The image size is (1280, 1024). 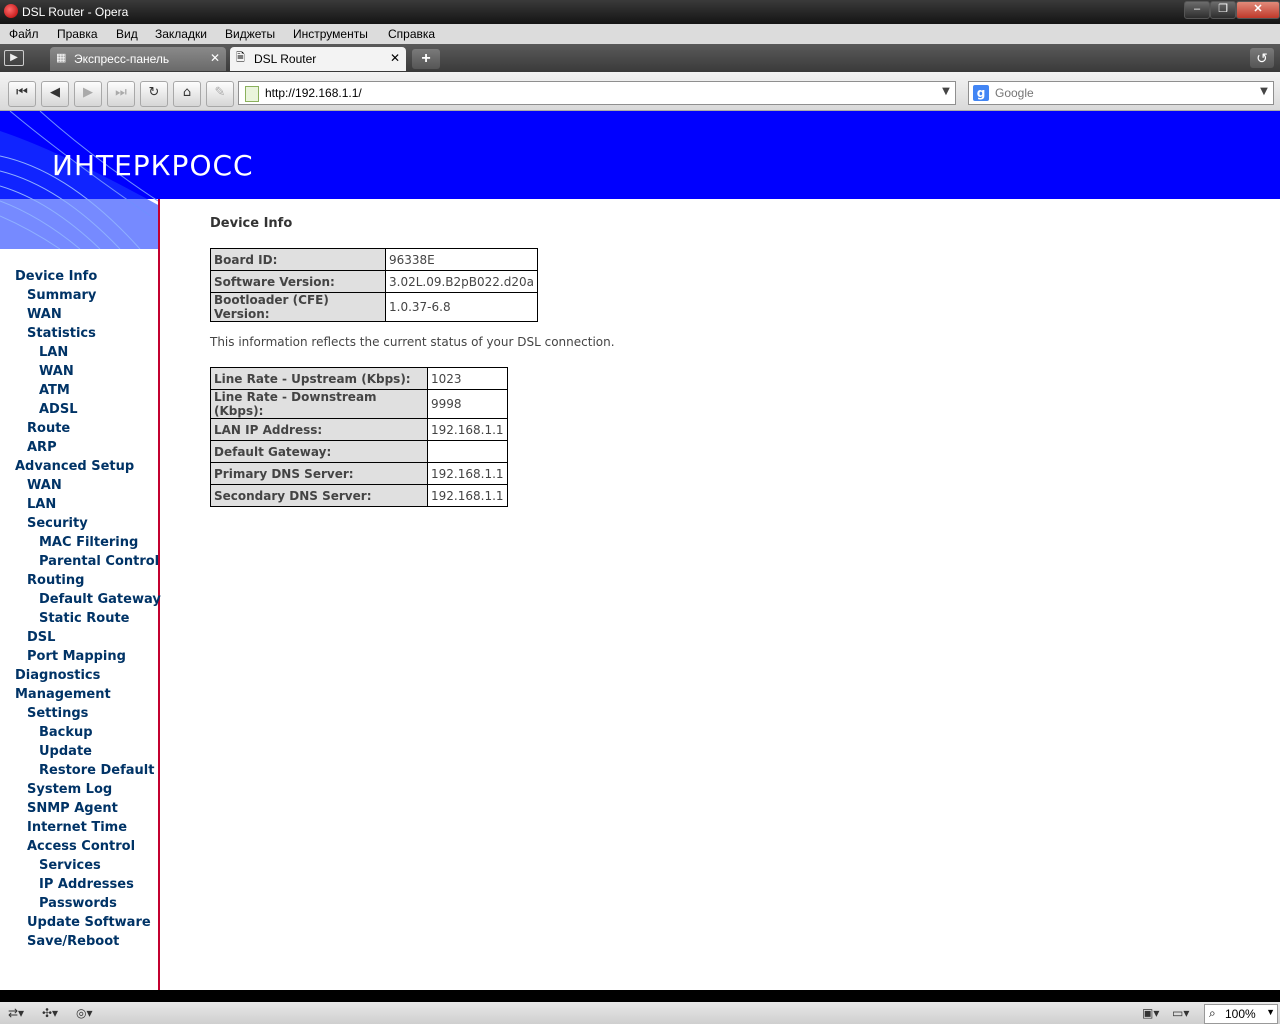 I want to click on trash-icon: ↺, so click(x=1262, y=58).